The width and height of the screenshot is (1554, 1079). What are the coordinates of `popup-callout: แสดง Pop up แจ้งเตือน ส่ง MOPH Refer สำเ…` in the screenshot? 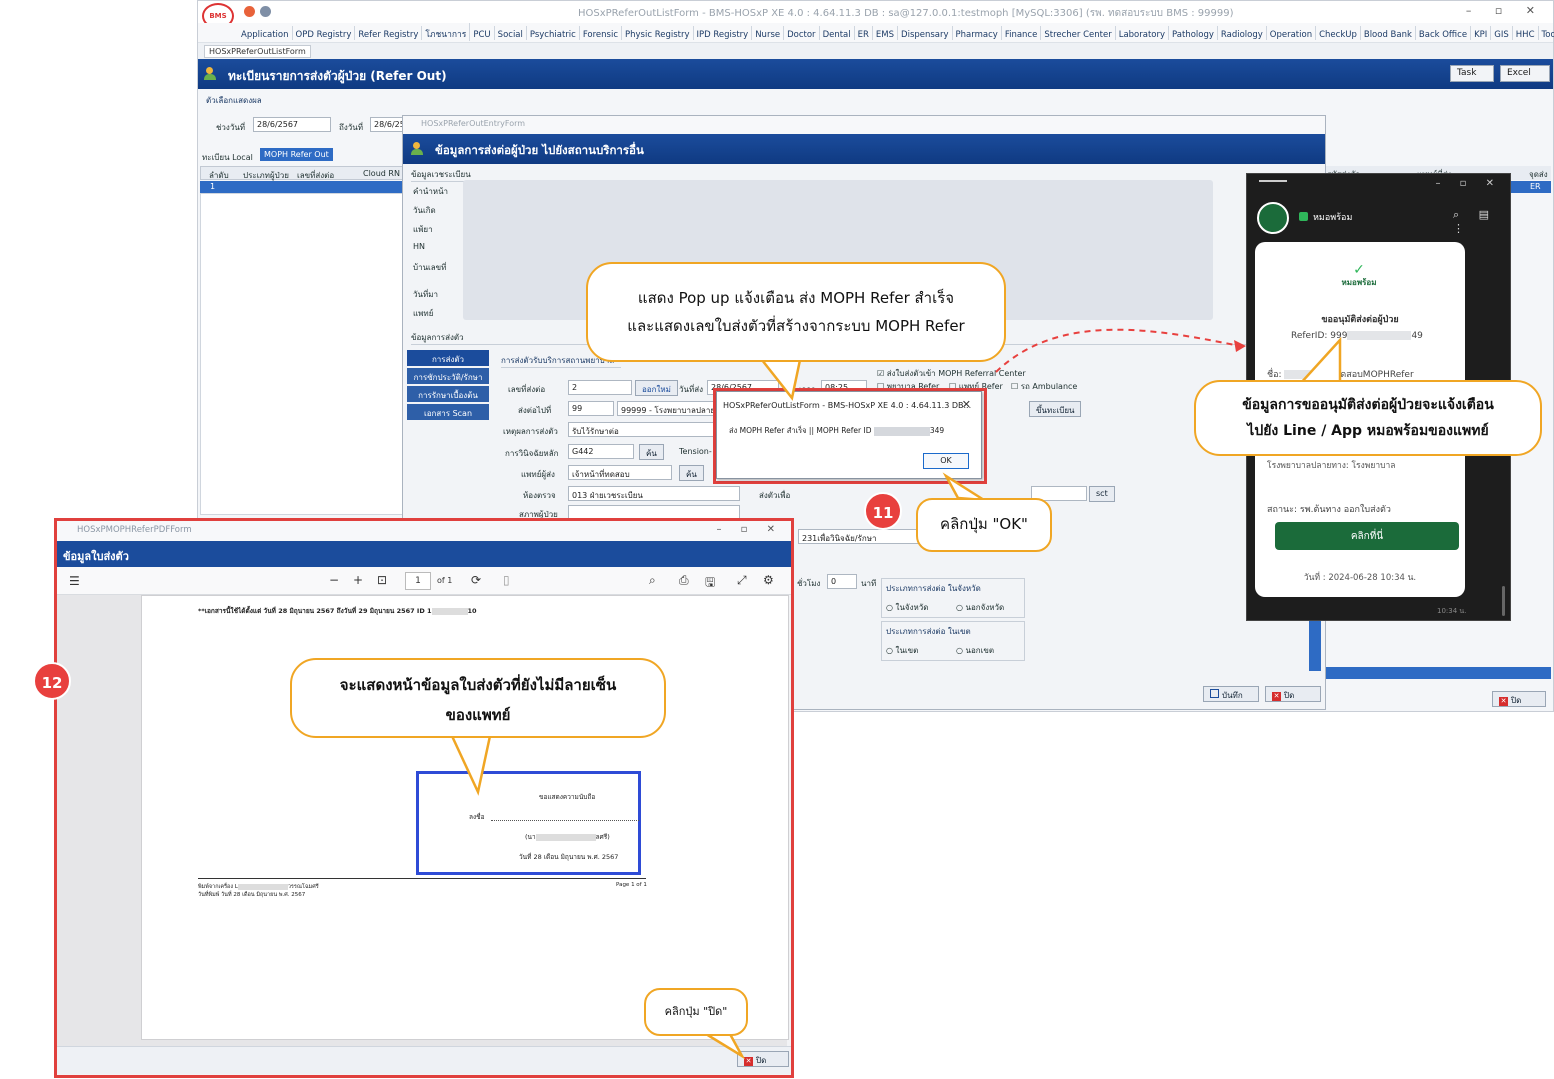 It's located at (796, 312).